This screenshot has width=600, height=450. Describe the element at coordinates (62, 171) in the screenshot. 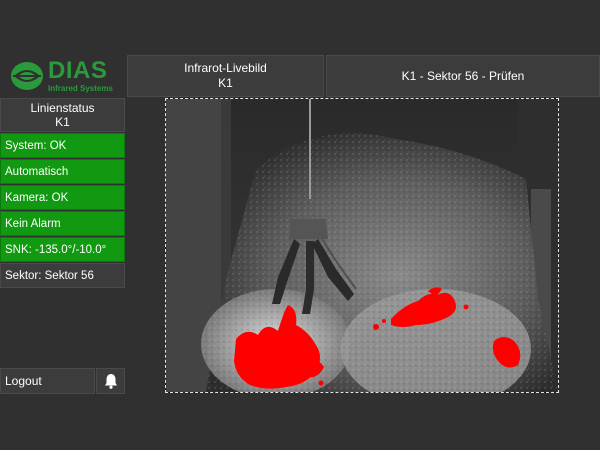

I see `status-mode: Automatisch` at that location.